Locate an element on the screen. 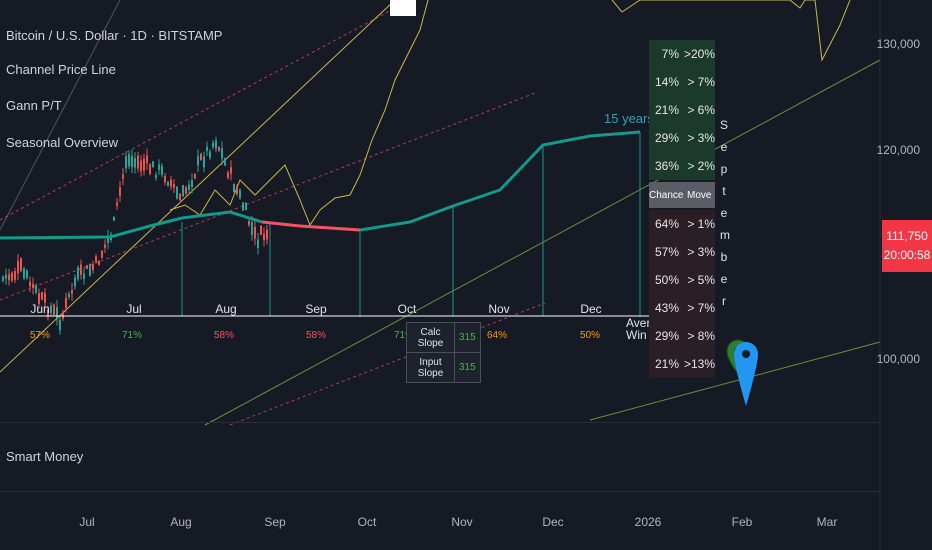 The height and width of the screenshot is (550, 932). seasonal-month-label: Oct is located at coordinates (407, 309).